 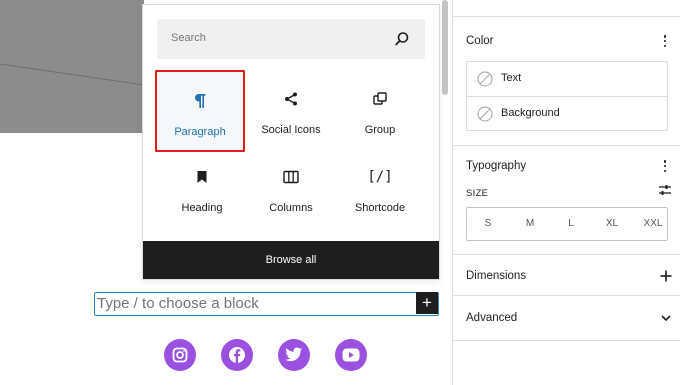 I want to click on block-item-social-icons: Social Icons, so click(x=291, y=111).